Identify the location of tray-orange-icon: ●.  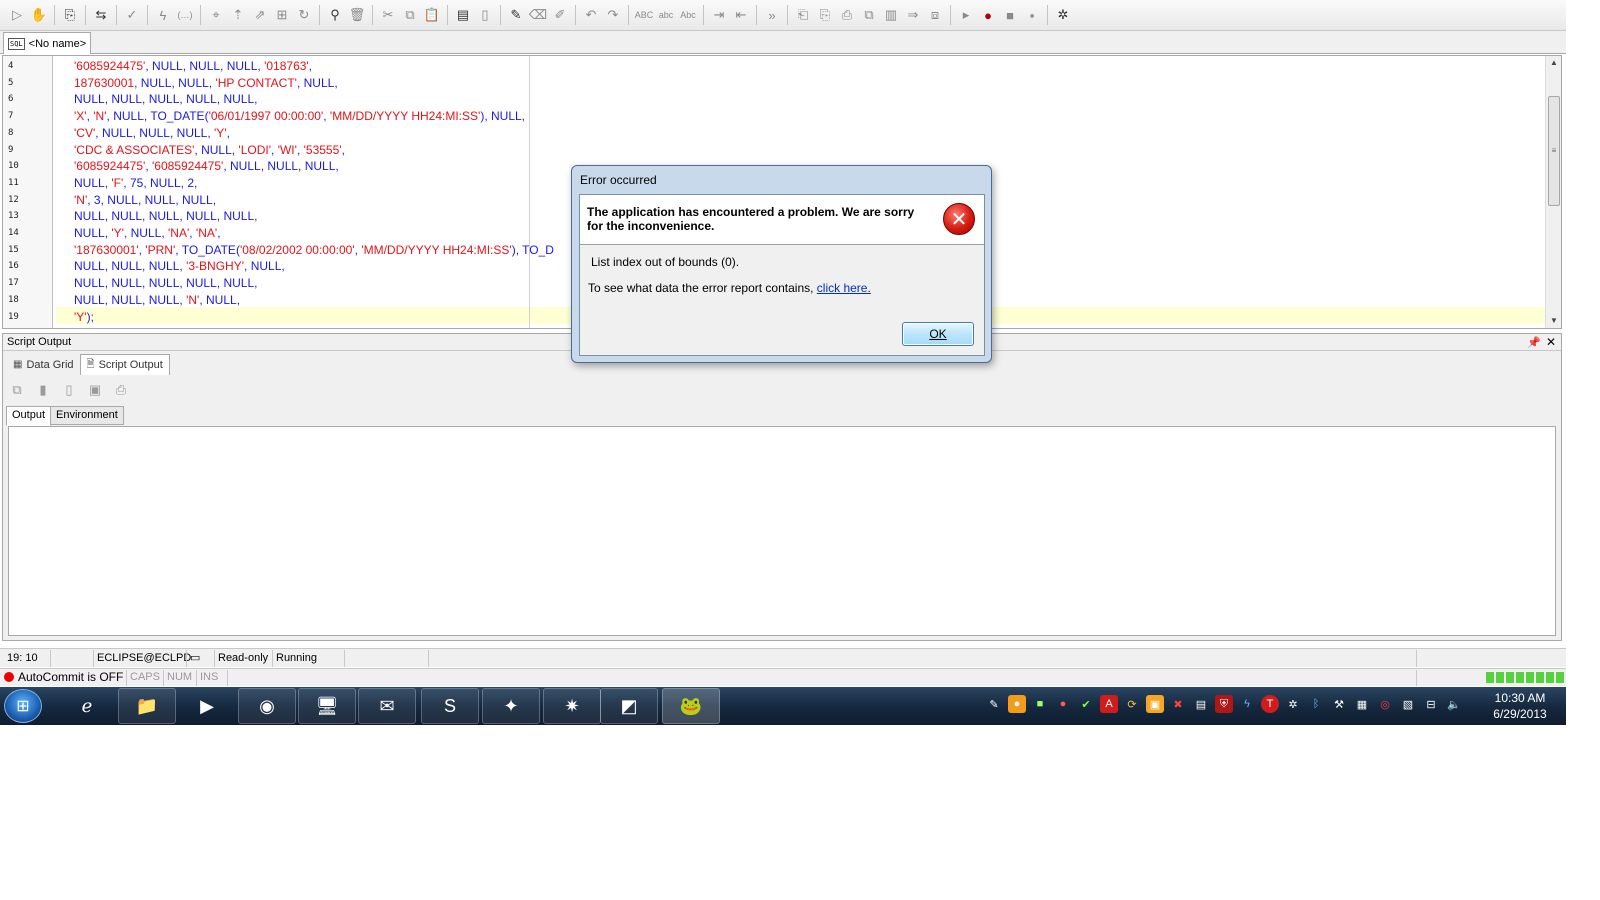
(1017, 704).